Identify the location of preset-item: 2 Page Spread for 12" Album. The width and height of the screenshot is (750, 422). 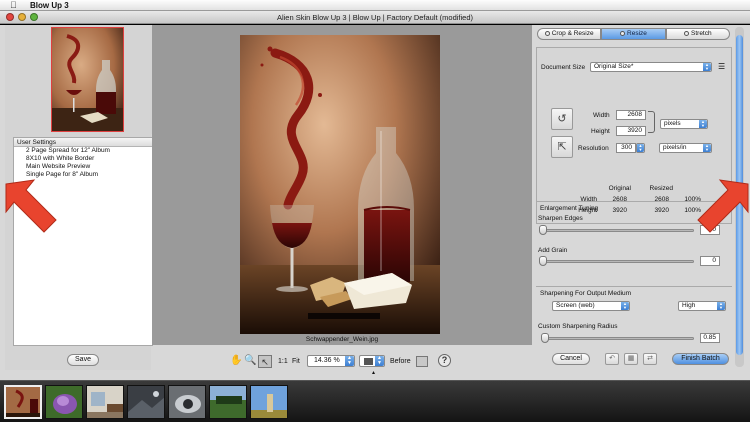
(83, 151).